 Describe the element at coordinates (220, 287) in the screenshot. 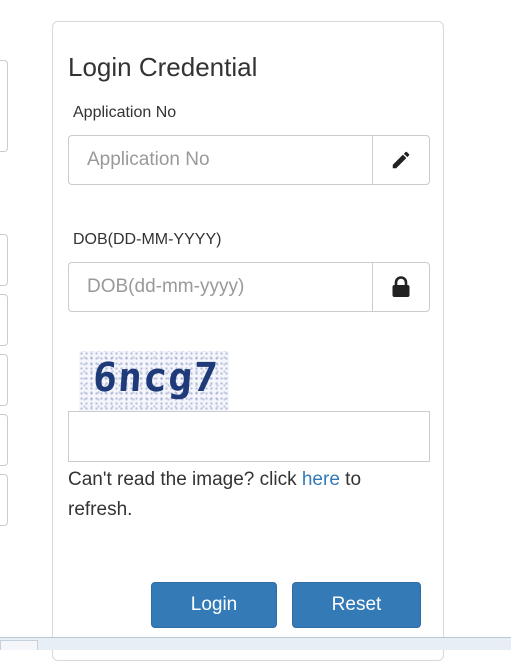

I see `dob-input` at that location.